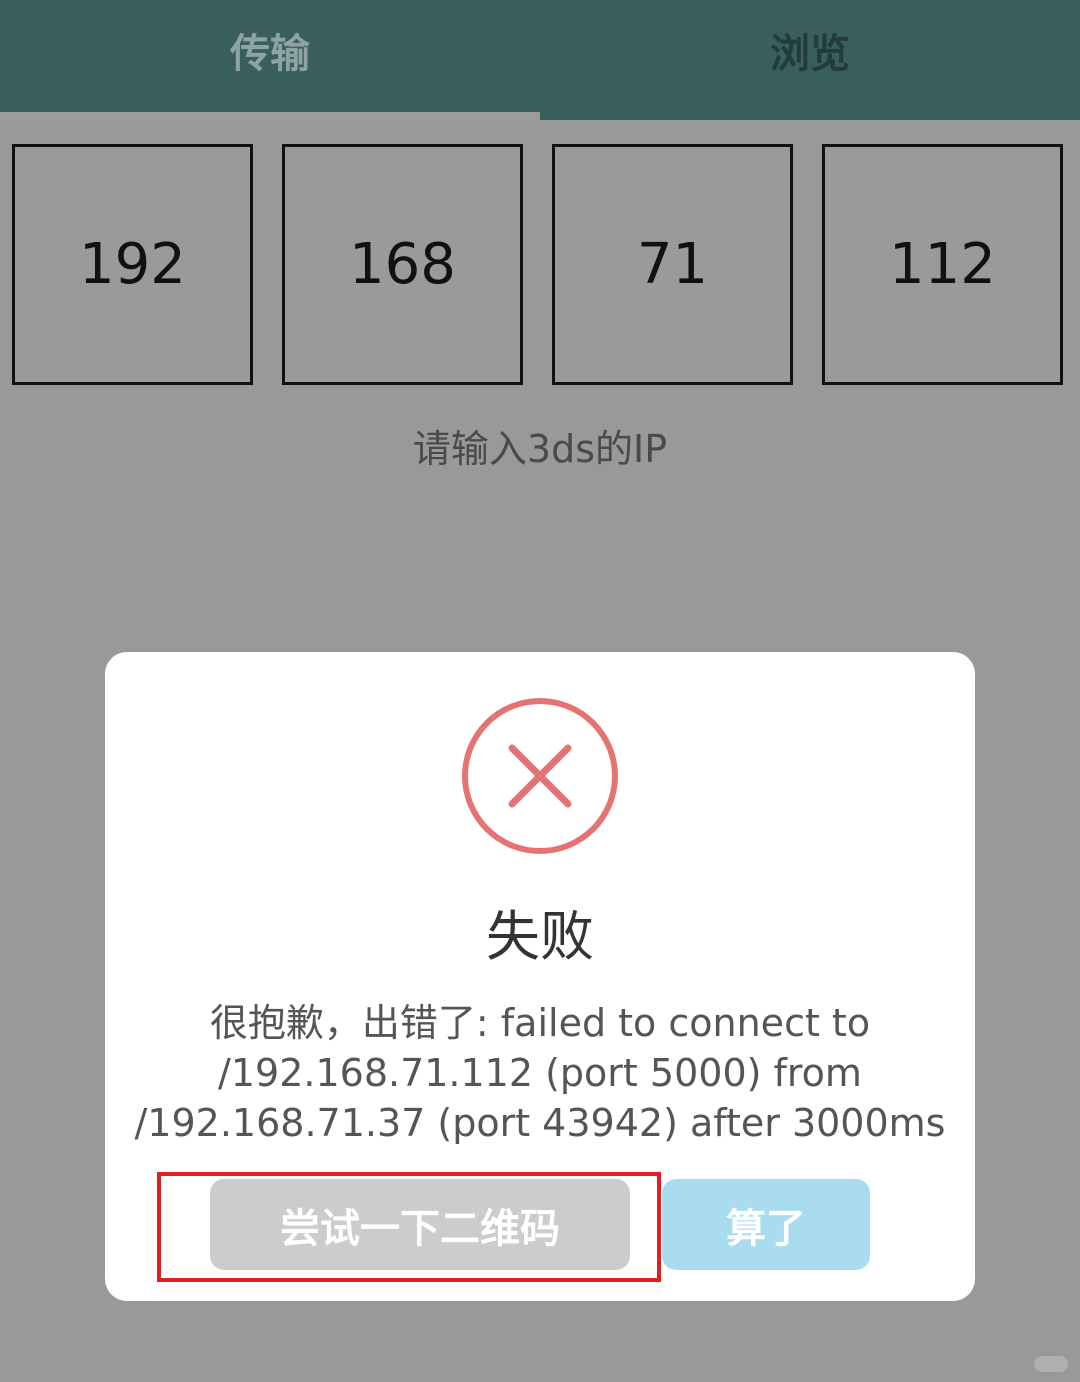 The image size is (1080, 1382). Describe the element at coordinates (540, 936) in the screenshot. I see `dialog-title: 失败` at that location.